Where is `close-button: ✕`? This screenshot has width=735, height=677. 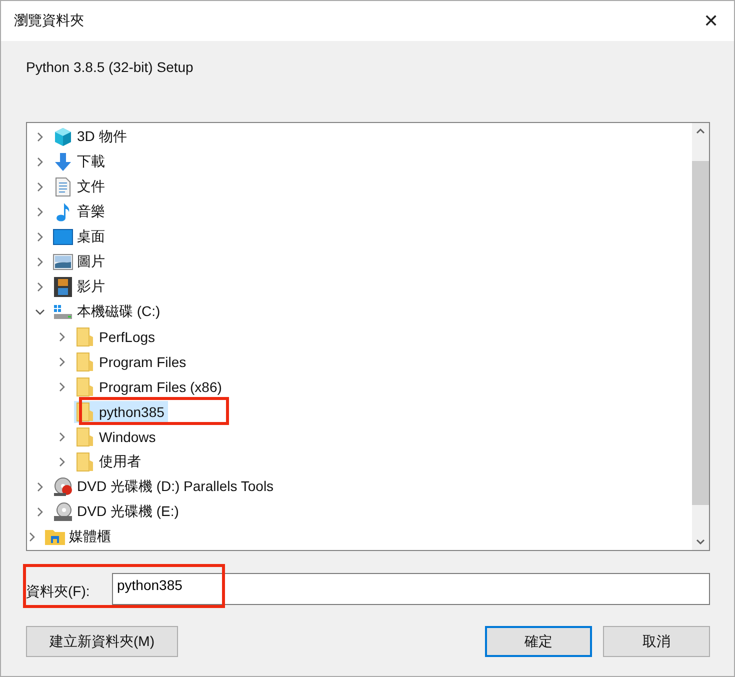
close-button: ✕ is located at coordinates (711, 21).